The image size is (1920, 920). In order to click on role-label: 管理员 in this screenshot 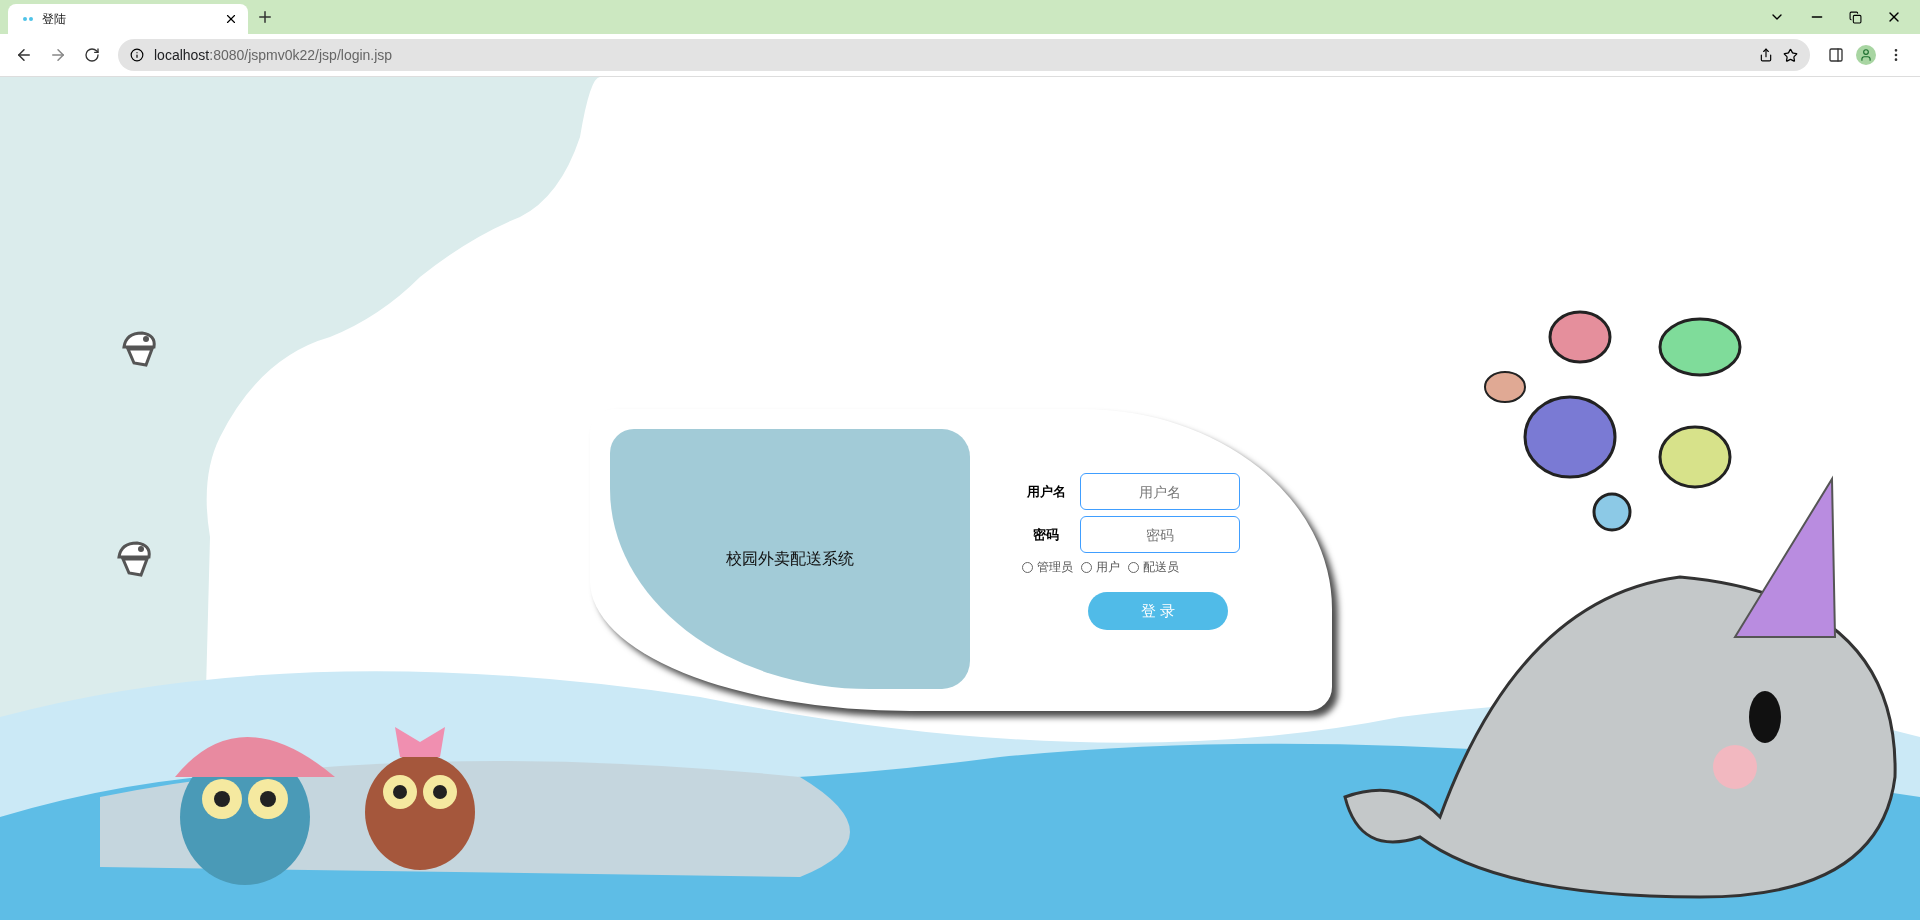, I will do `click(1055, 567)`.